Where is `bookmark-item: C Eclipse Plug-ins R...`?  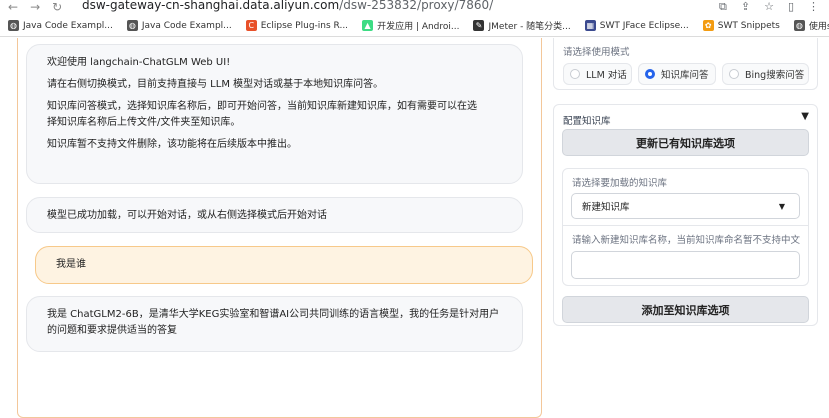
bookmark-item: C Eclipse Plug-ins R... is located at coordinates (297, 25).